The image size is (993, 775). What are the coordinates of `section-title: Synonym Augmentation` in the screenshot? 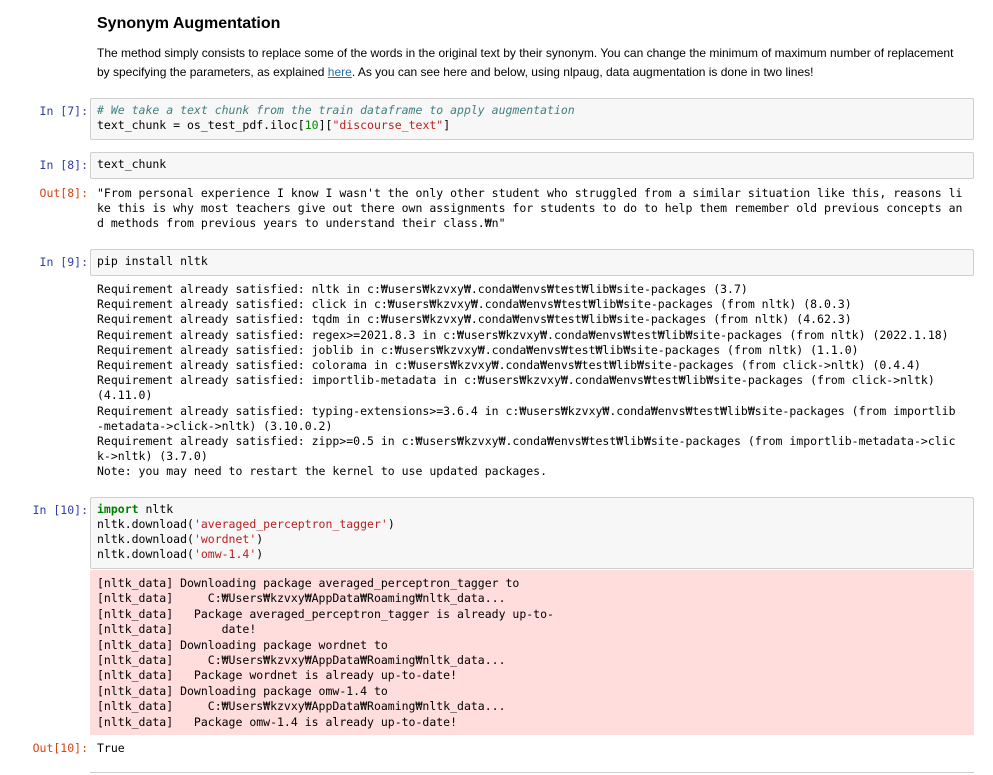 It's located at (189, 23).